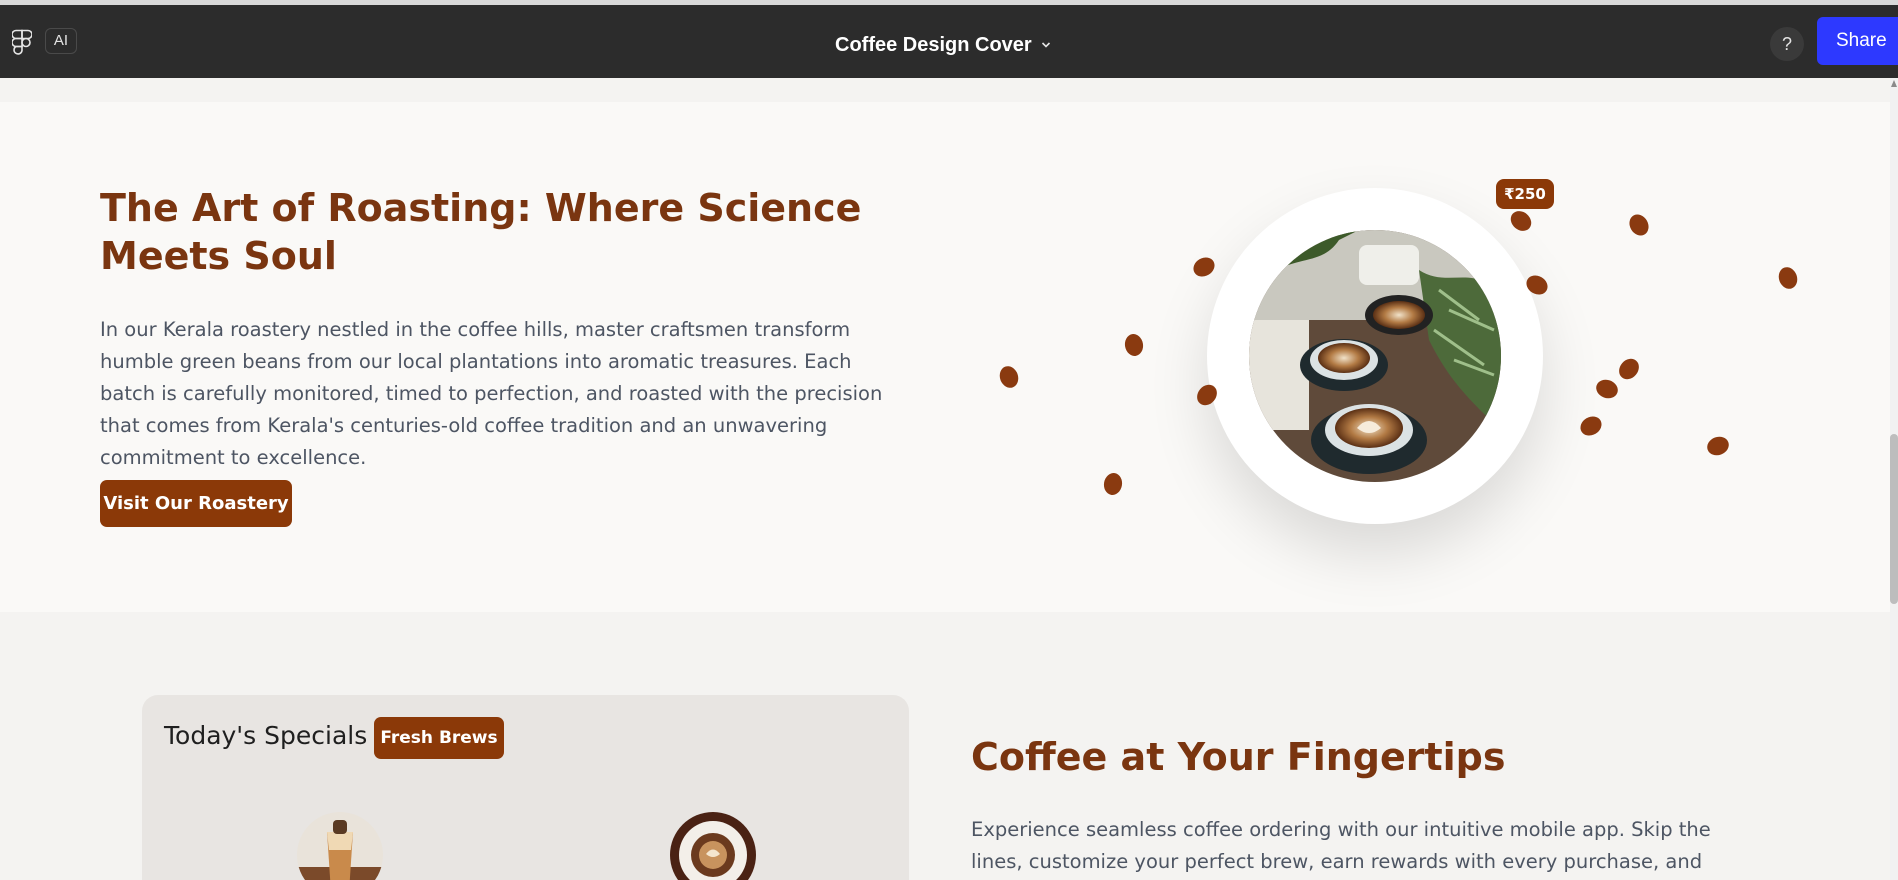  Describe the element at coordinates (1238, 757) in the screenshot. I see `app-section-title: Coffee at Your Fingertips` at that location.